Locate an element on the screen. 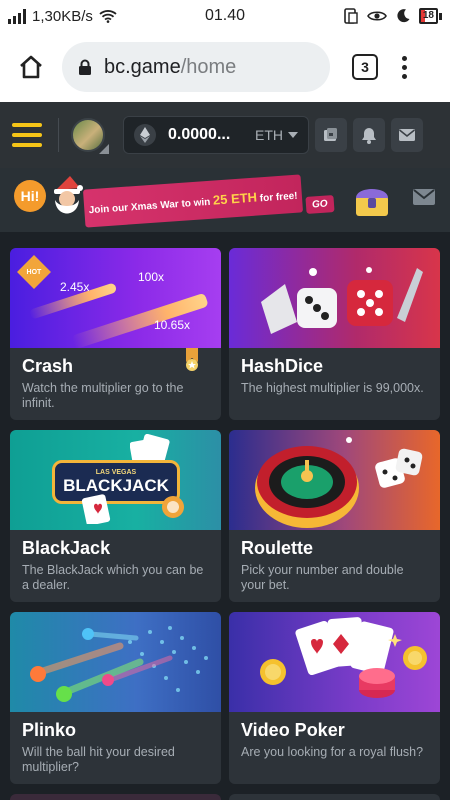  promo-text-suffix: for free! is located at coordinates (278, 197).